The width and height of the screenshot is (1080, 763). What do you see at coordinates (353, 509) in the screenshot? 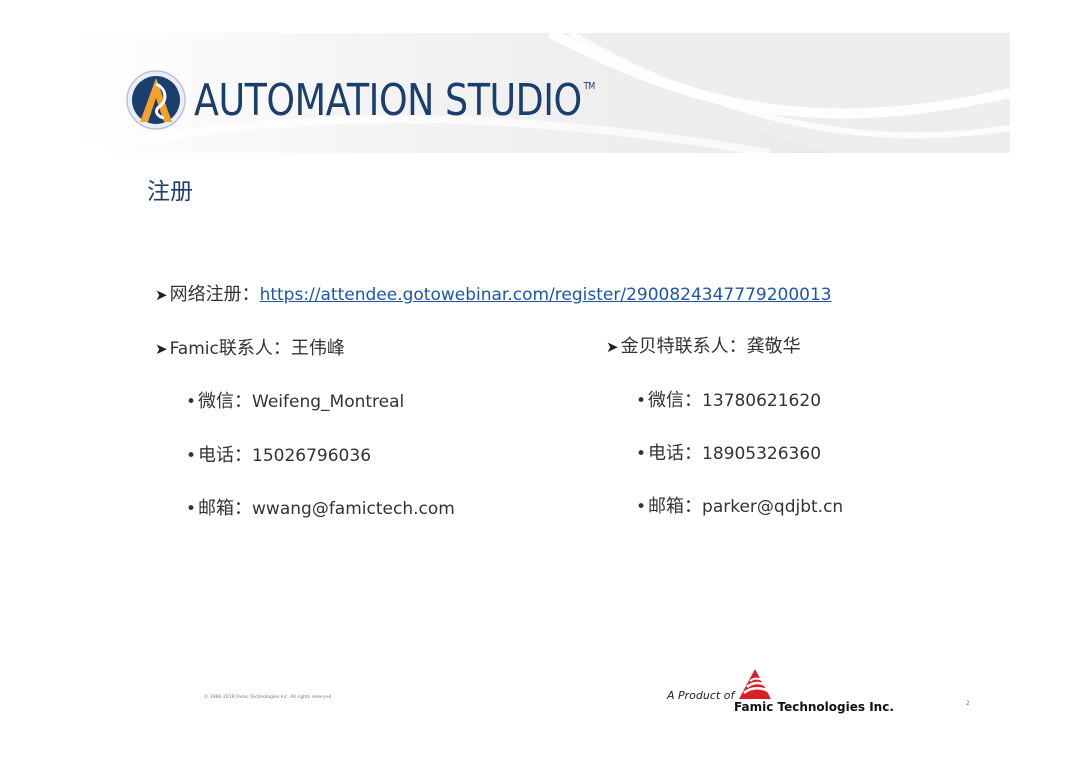
I see `item-value: wwang@famictech.com` at bounding box center [353, 509].